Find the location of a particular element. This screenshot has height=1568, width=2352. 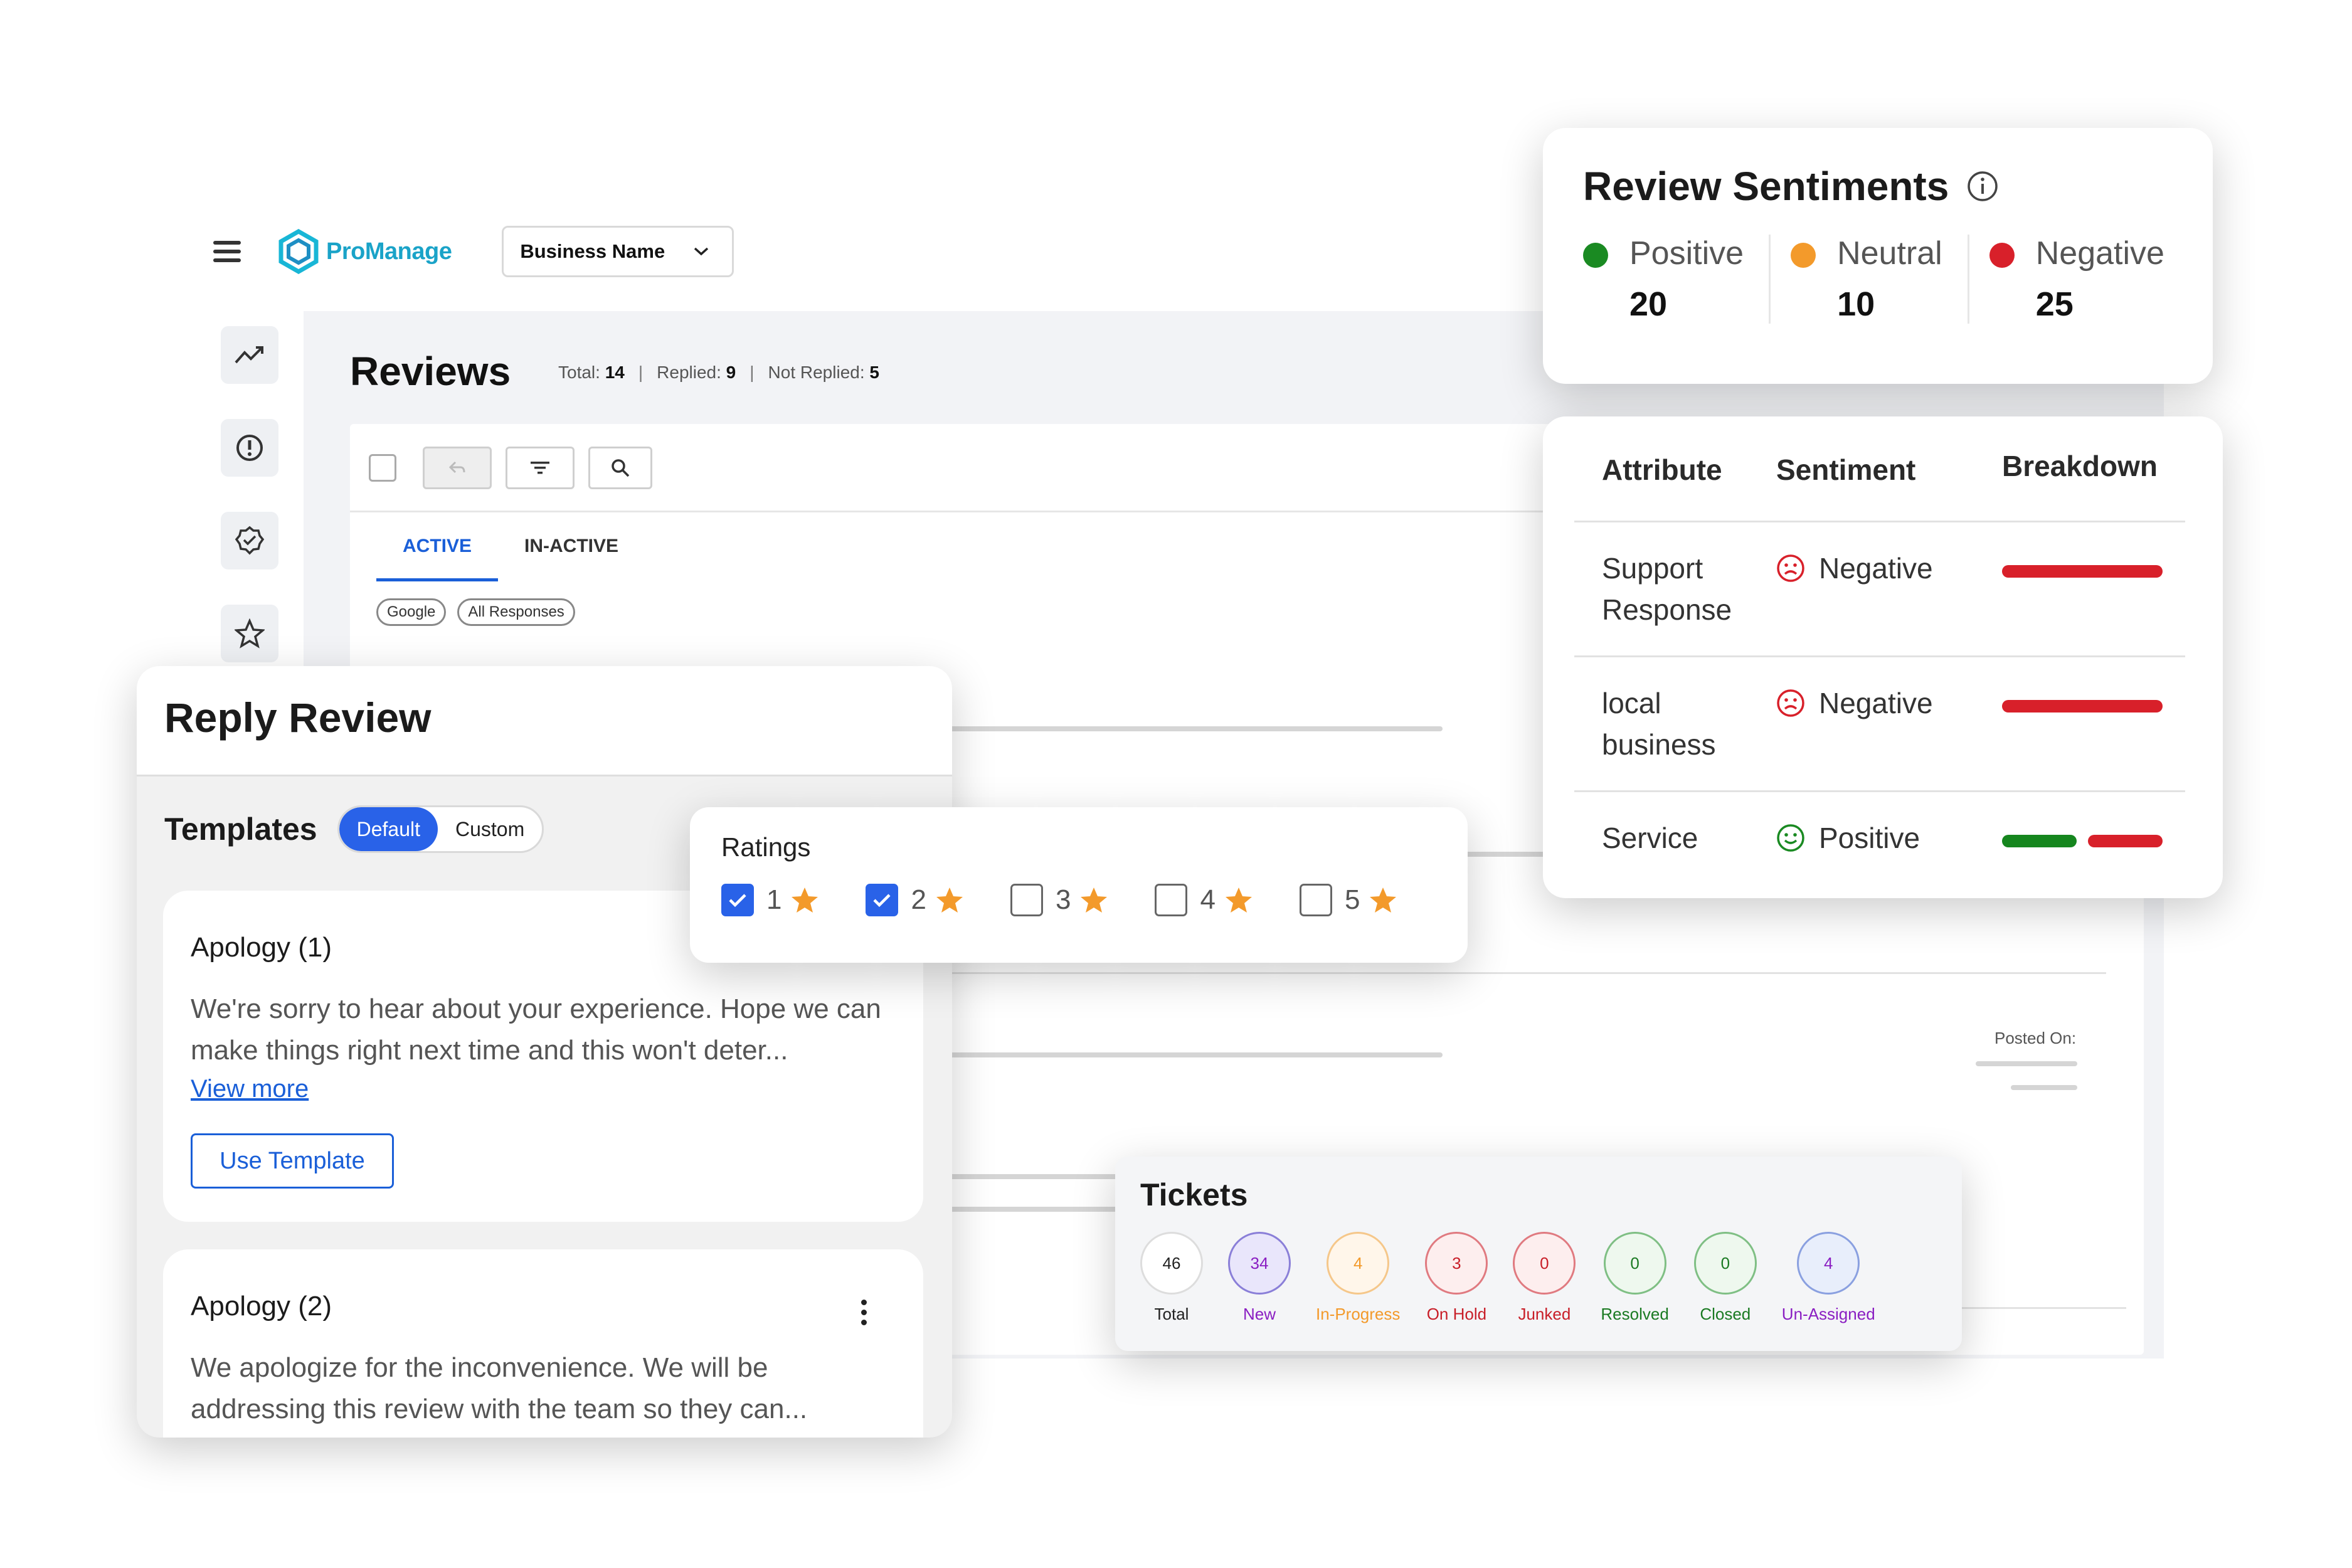

rail-analytics is located at coordinates (249, 355).